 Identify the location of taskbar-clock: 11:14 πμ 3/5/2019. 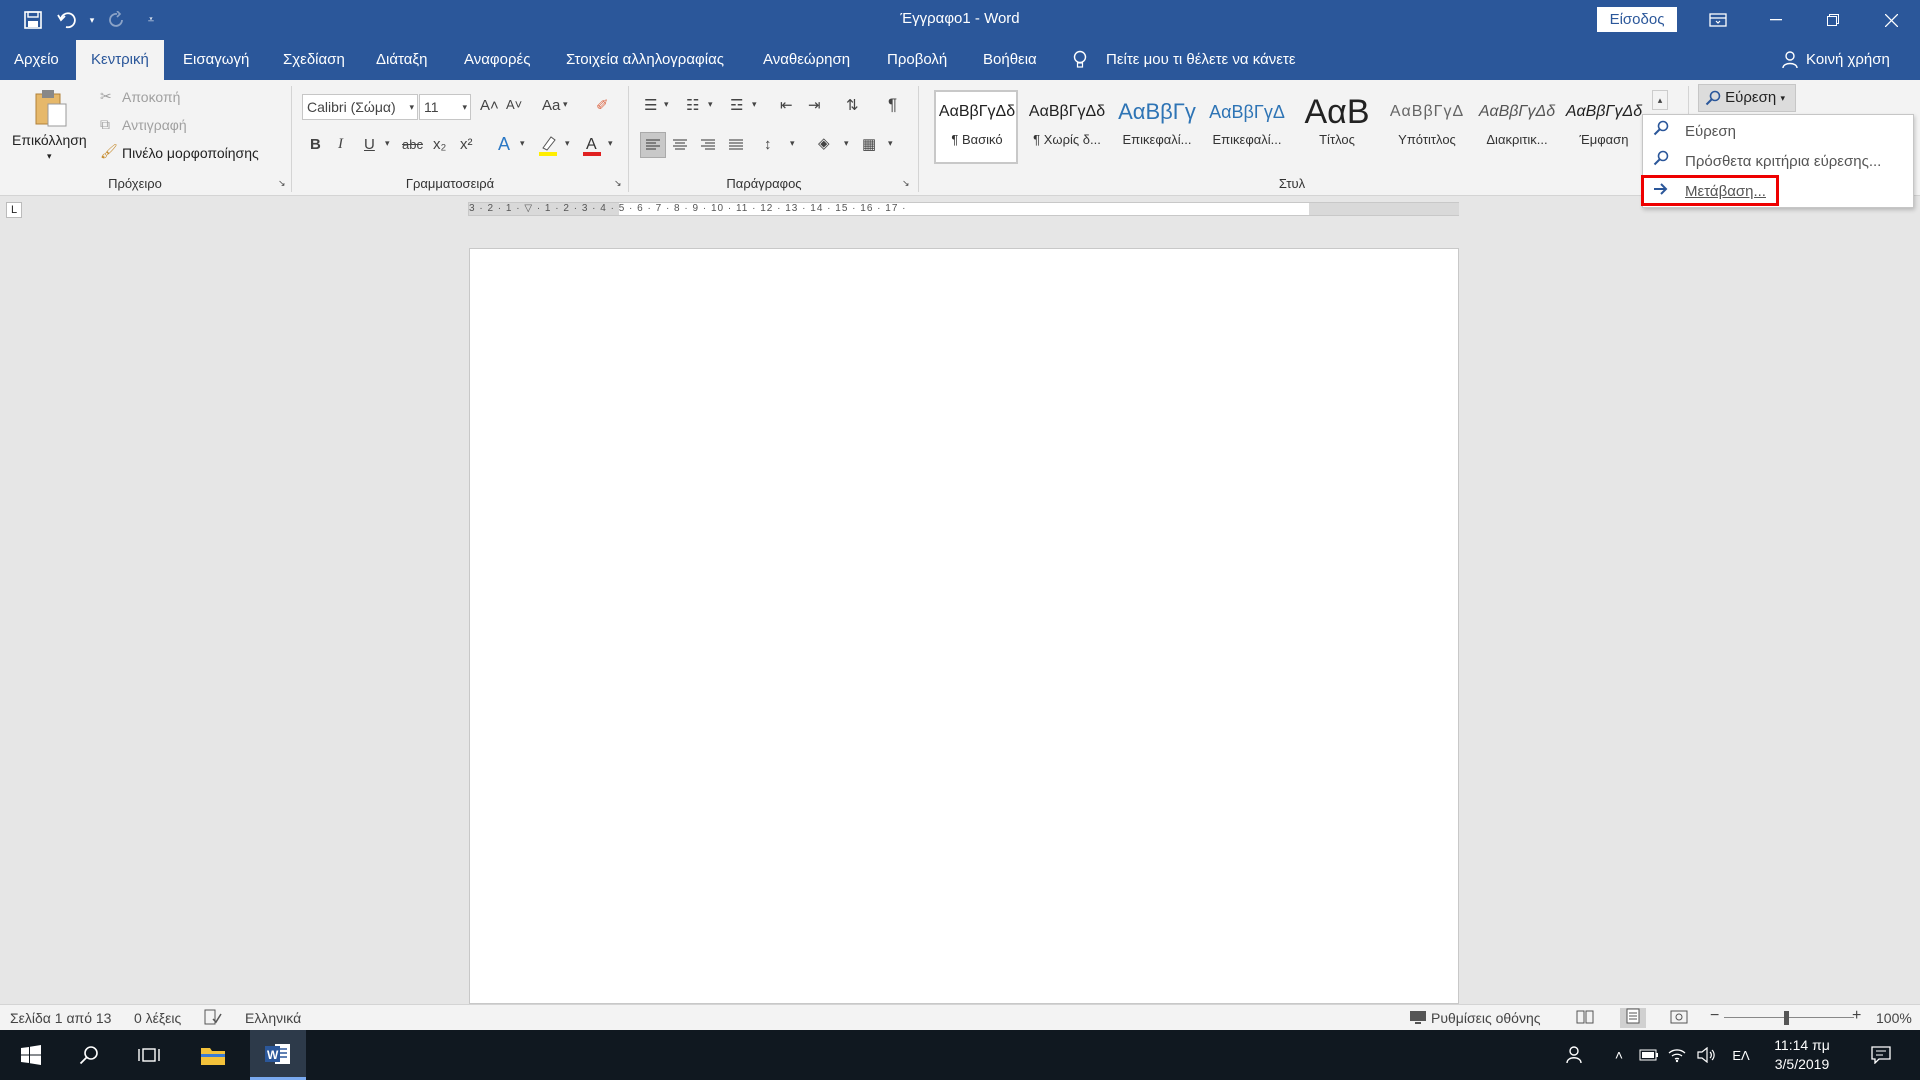
(1802, 1055).